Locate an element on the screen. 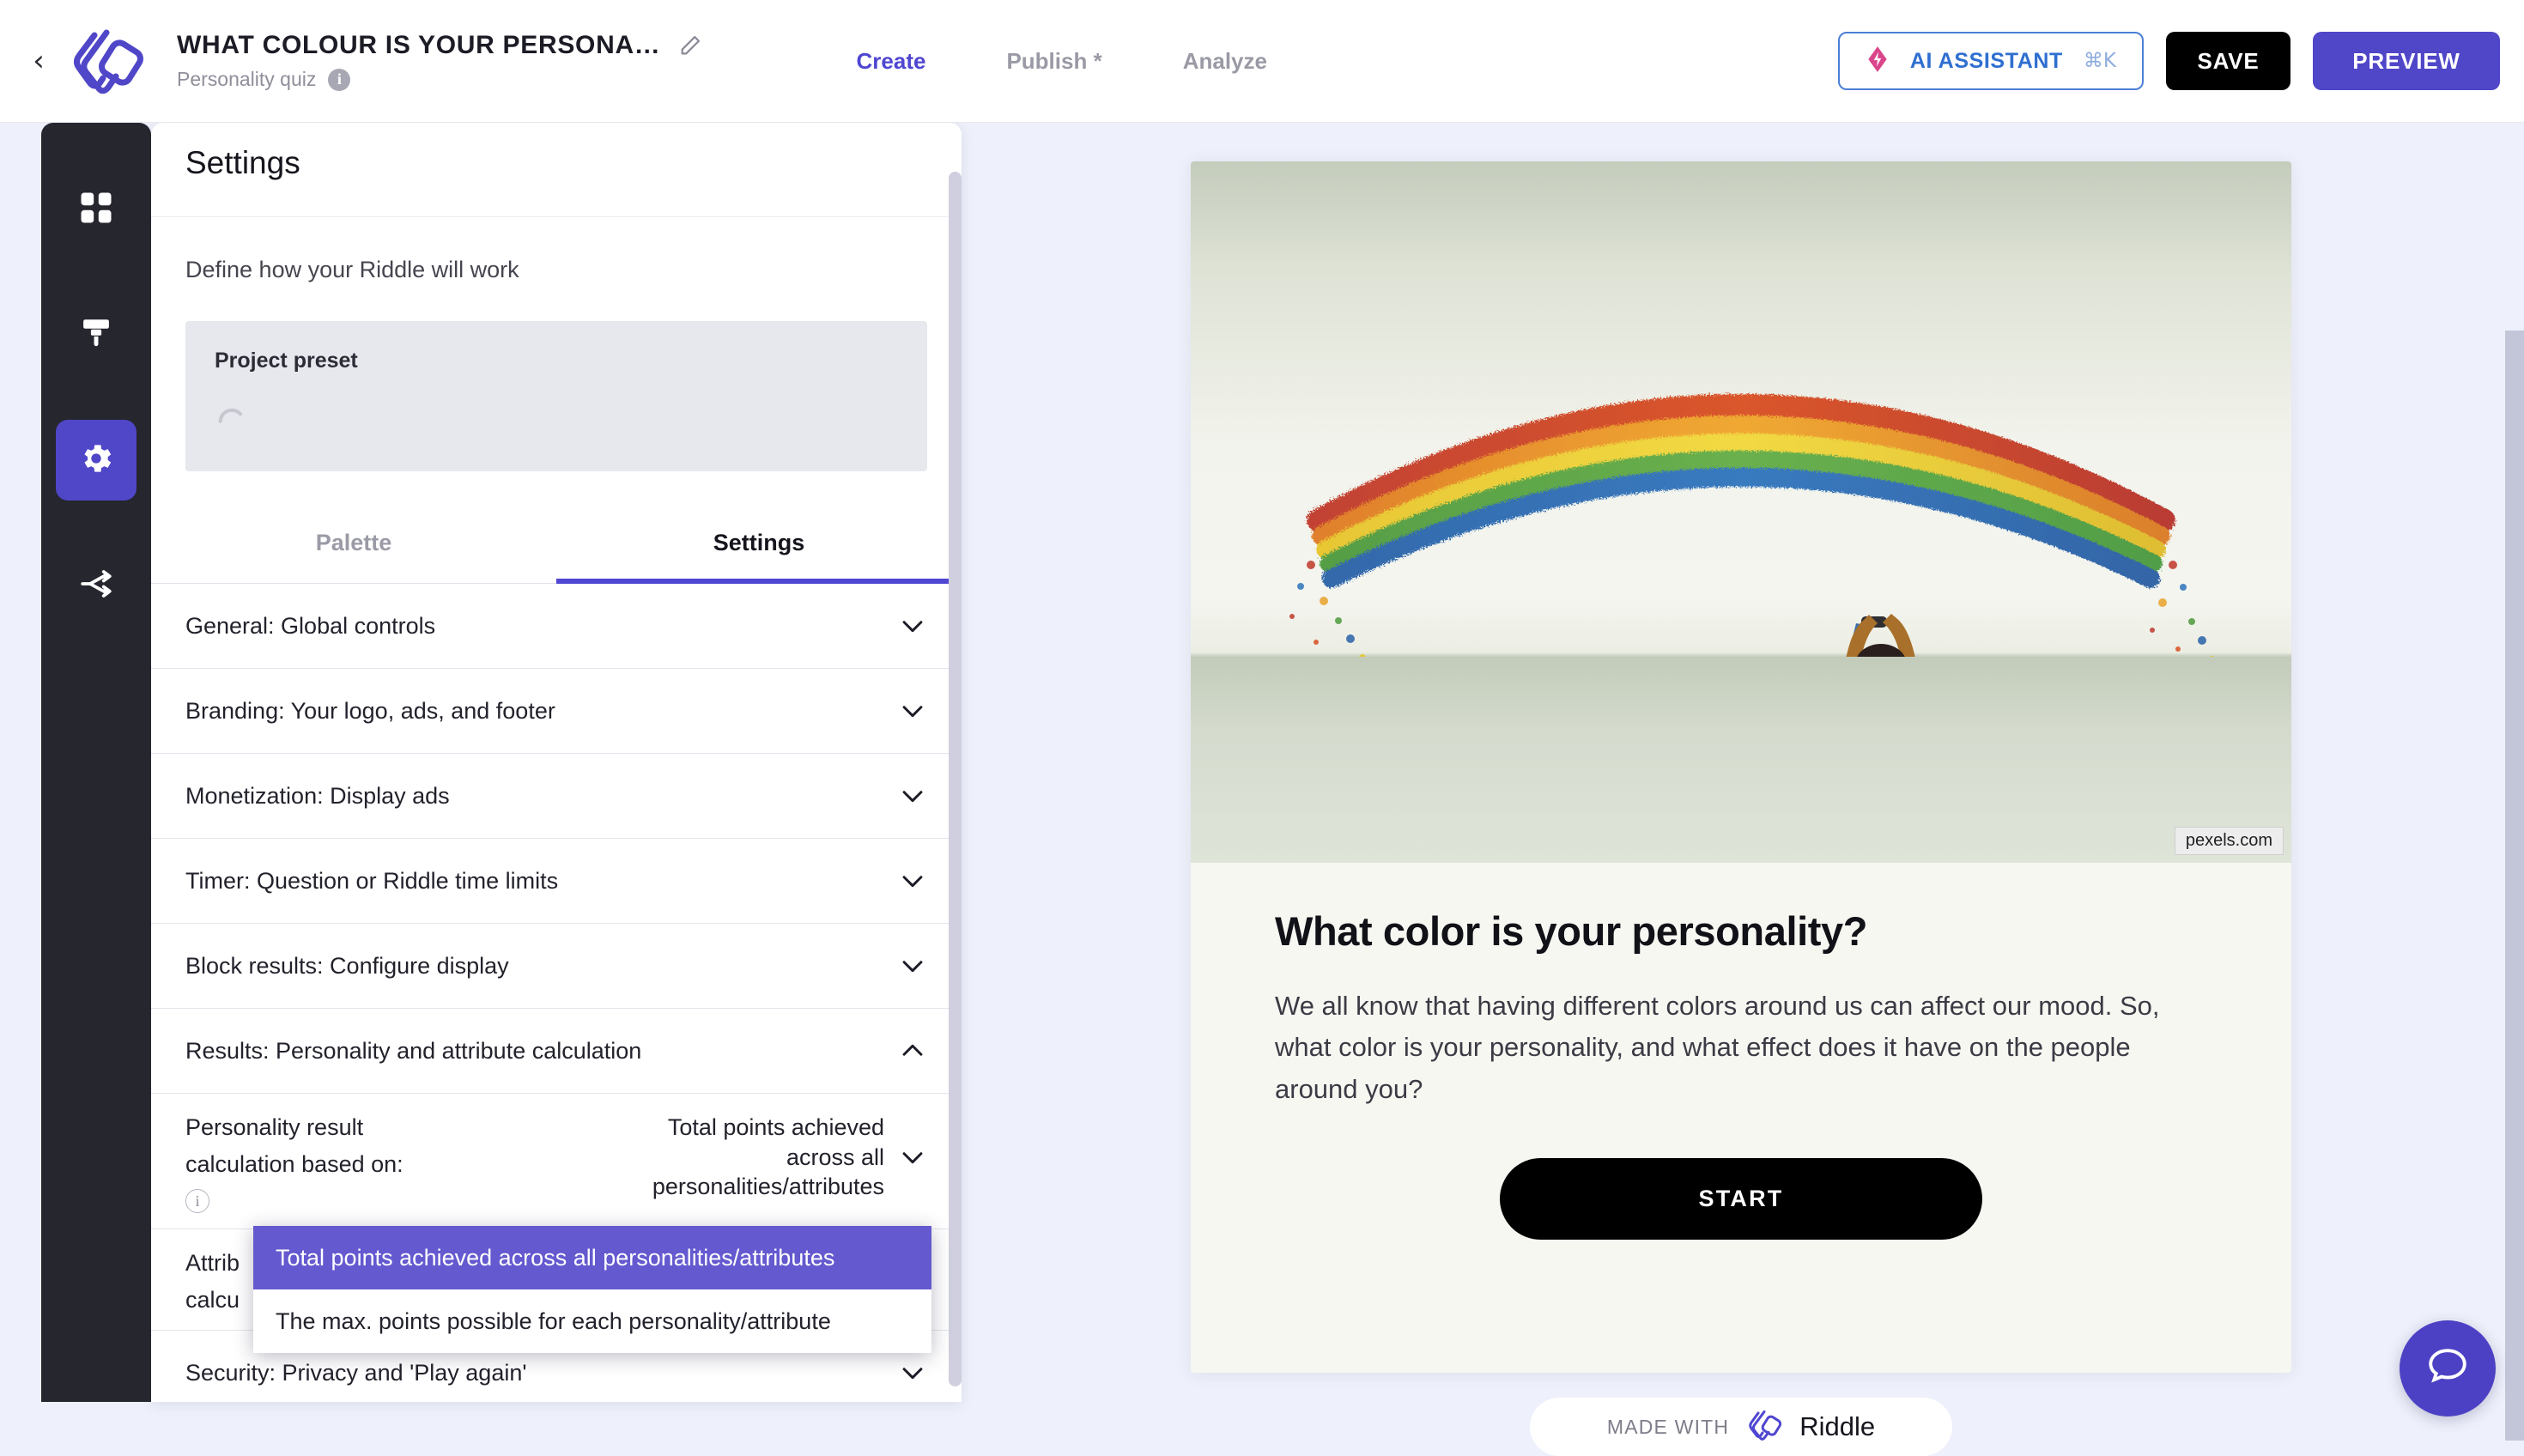  rail-item-logic is located at coordinates (97, 586).